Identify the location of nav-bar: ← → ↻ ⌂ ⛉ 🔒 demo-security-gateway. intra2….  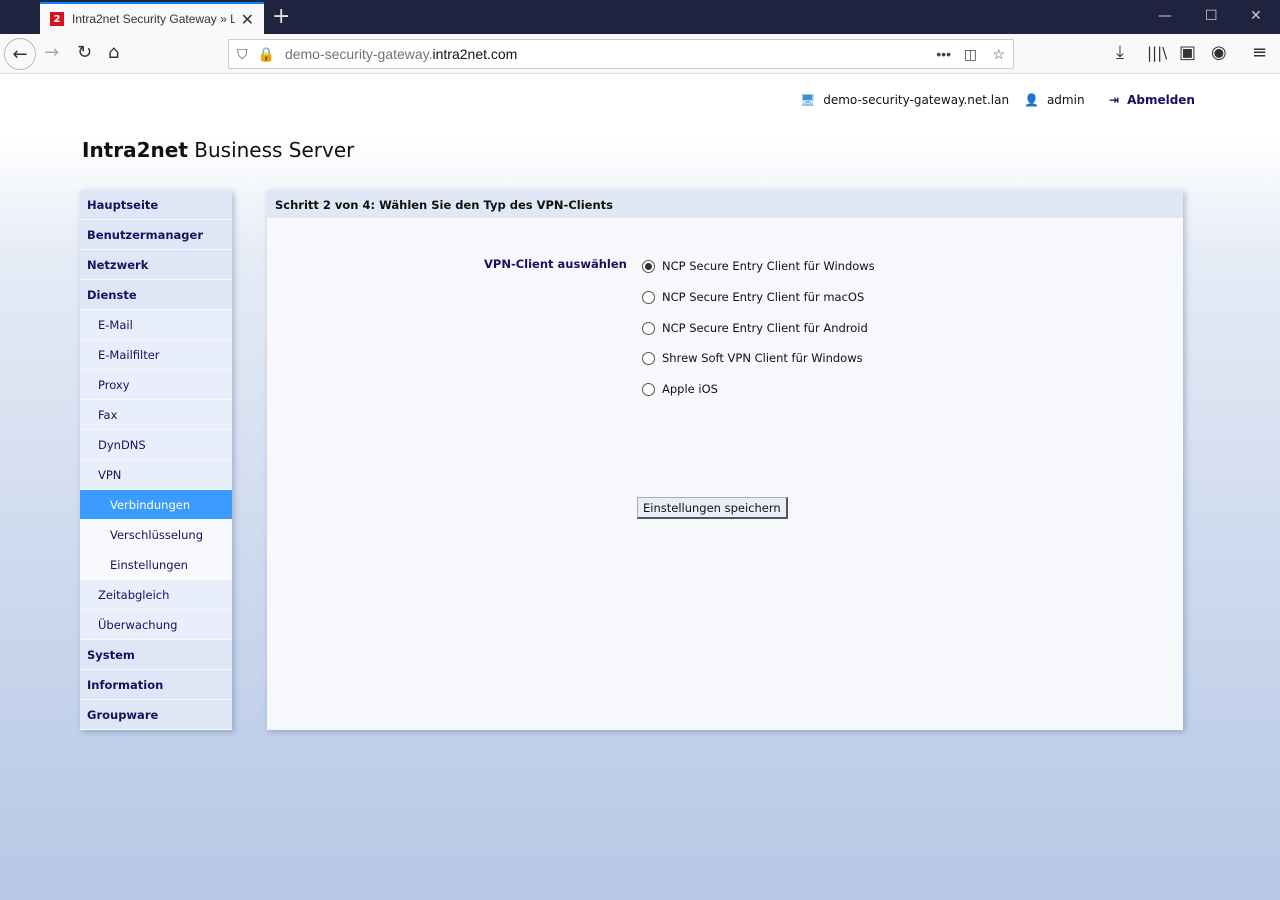
(640, 54).